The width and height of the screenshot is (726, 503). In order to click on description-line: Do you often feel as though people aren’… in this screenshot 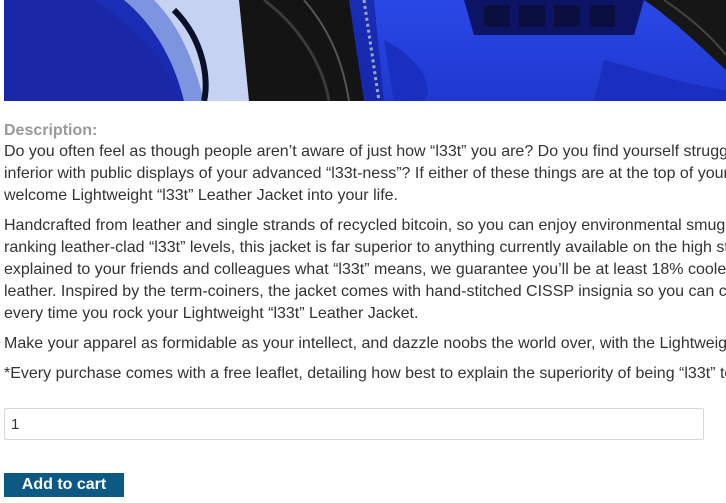, I will do `click(365, 151)`.